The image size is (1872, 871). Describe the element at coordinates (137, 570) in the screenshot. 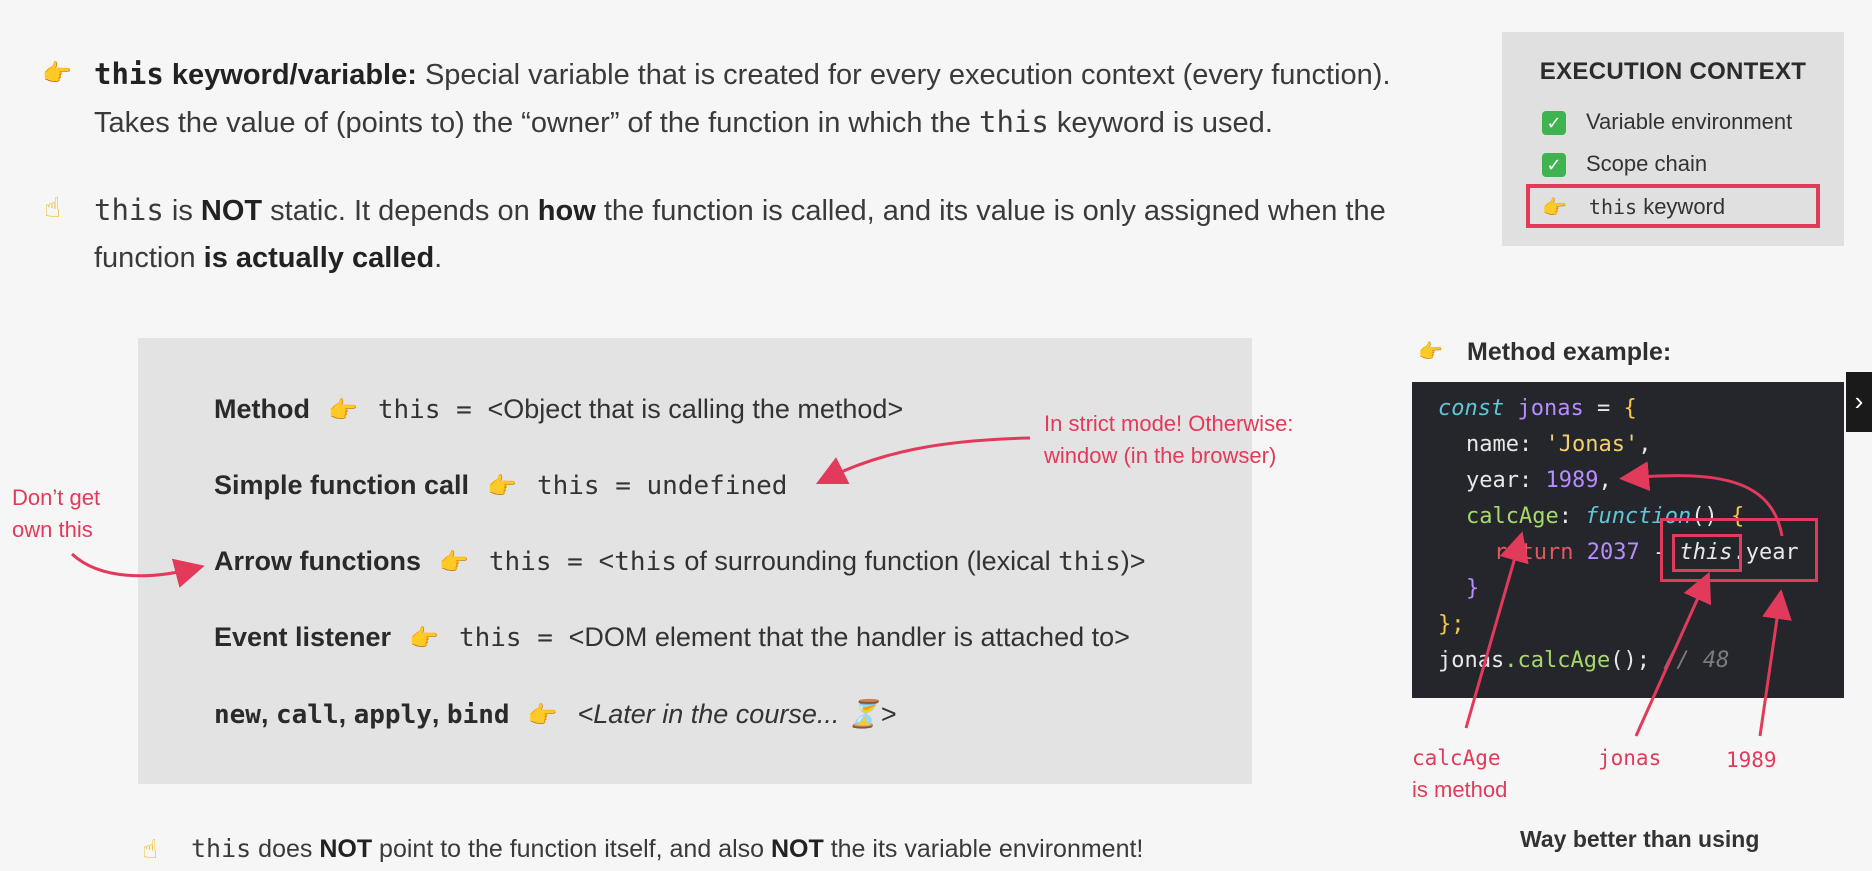

I see `arrow-note-to-arrow-functions` at that location.